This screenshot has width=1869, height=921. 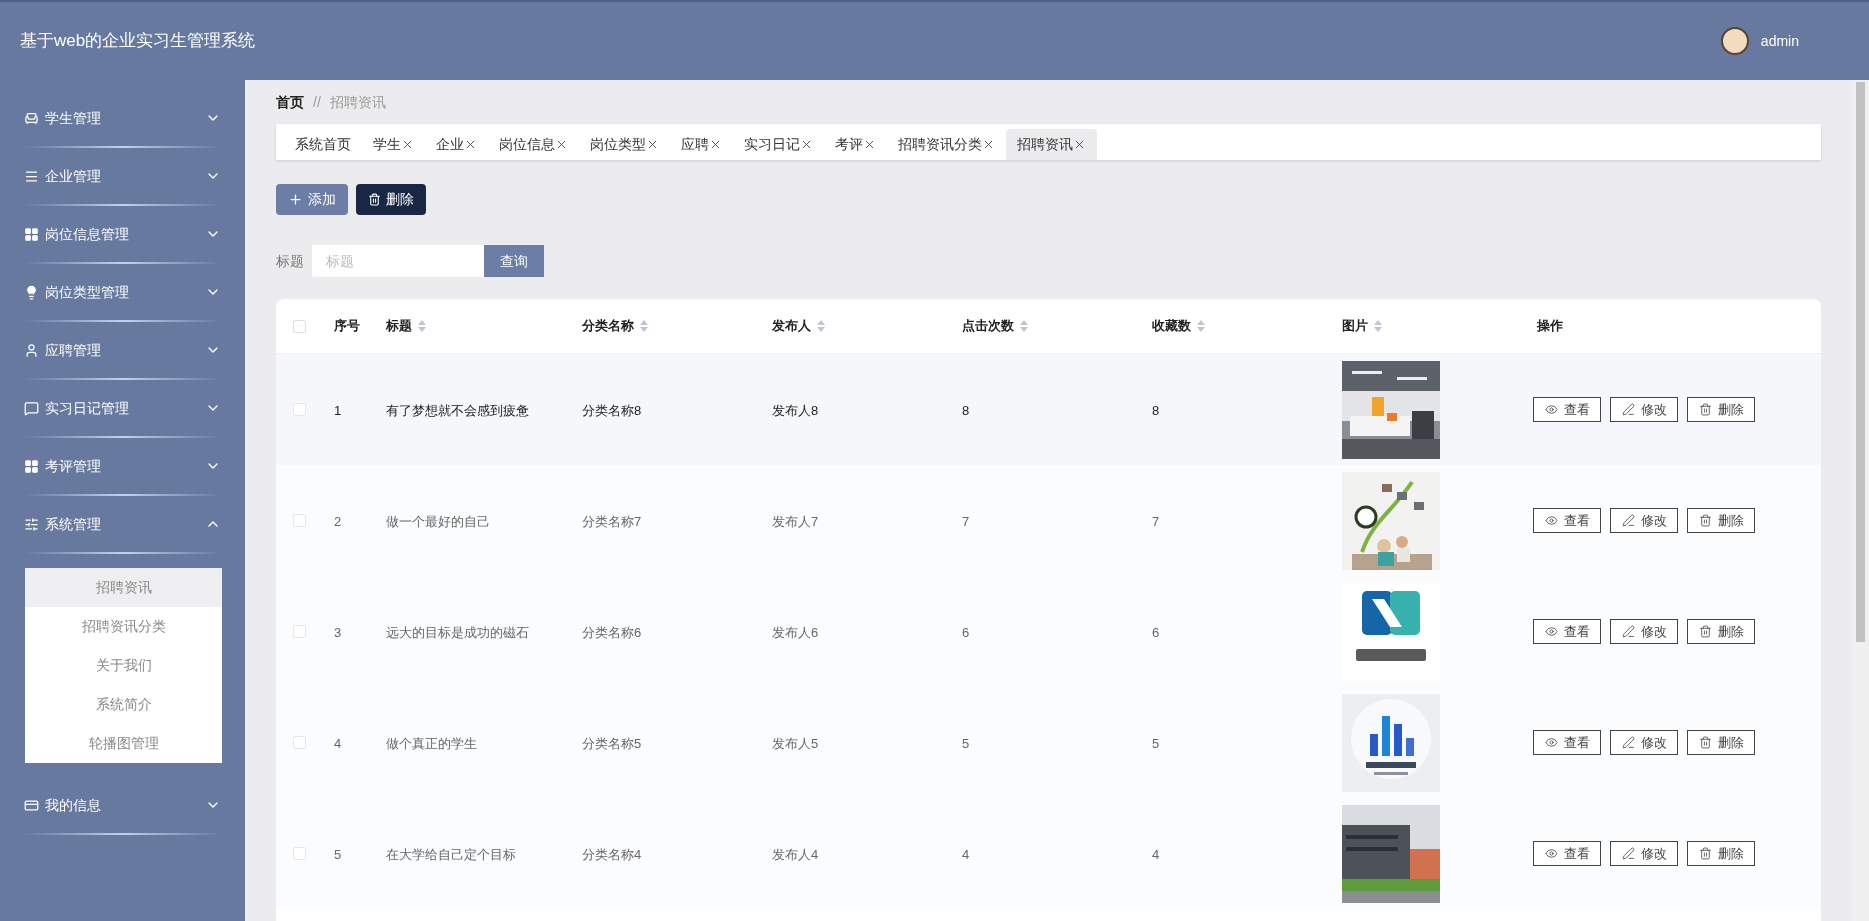 What do you see at coordinates (778, 144) in the screenshot?
I see `tab: 实习日记` at bounding box center [778, 144].